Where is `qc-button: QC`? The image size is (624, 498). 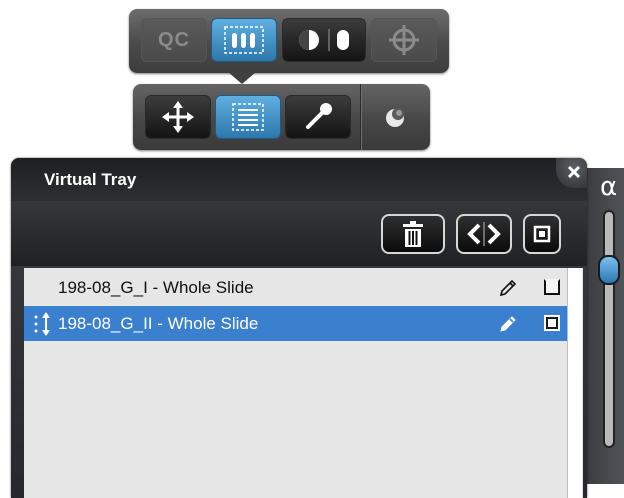 qc-button: QC is located at coordinates (174, 40).